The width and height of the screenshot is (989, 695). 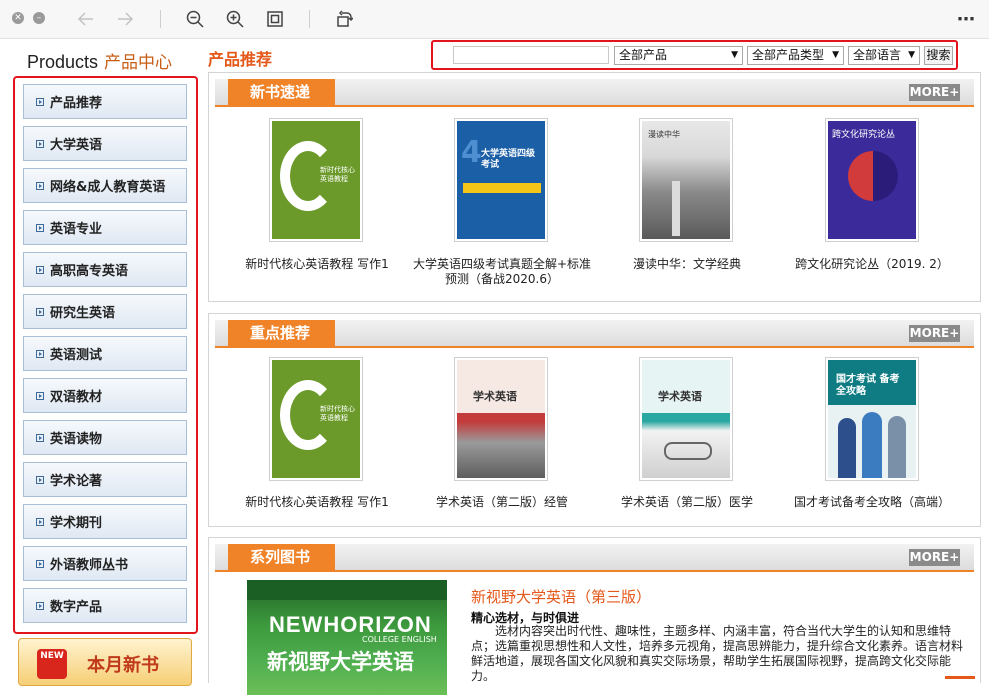 I want to click on cover-image: 国才考试 备考全攻略, so click(x=872, y=419).